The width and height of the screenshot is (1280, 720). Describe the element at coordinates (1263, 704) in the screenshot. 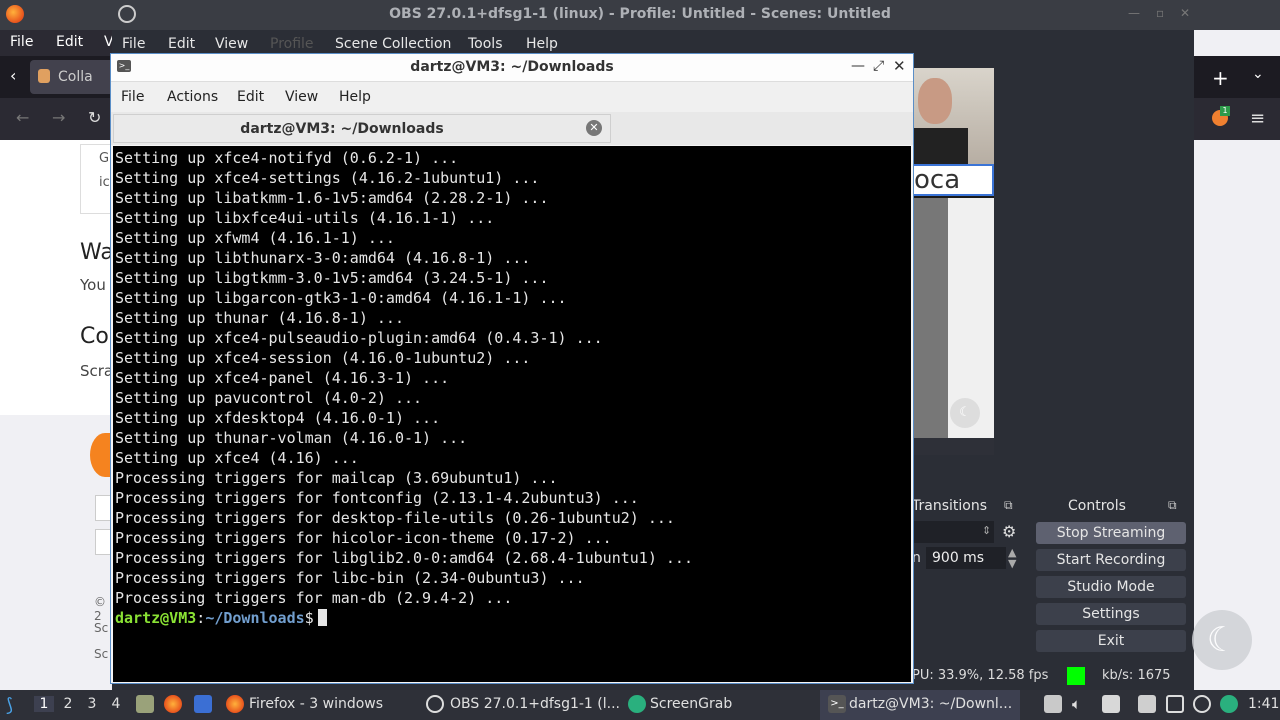

I see `clock: 1:41` at that location.